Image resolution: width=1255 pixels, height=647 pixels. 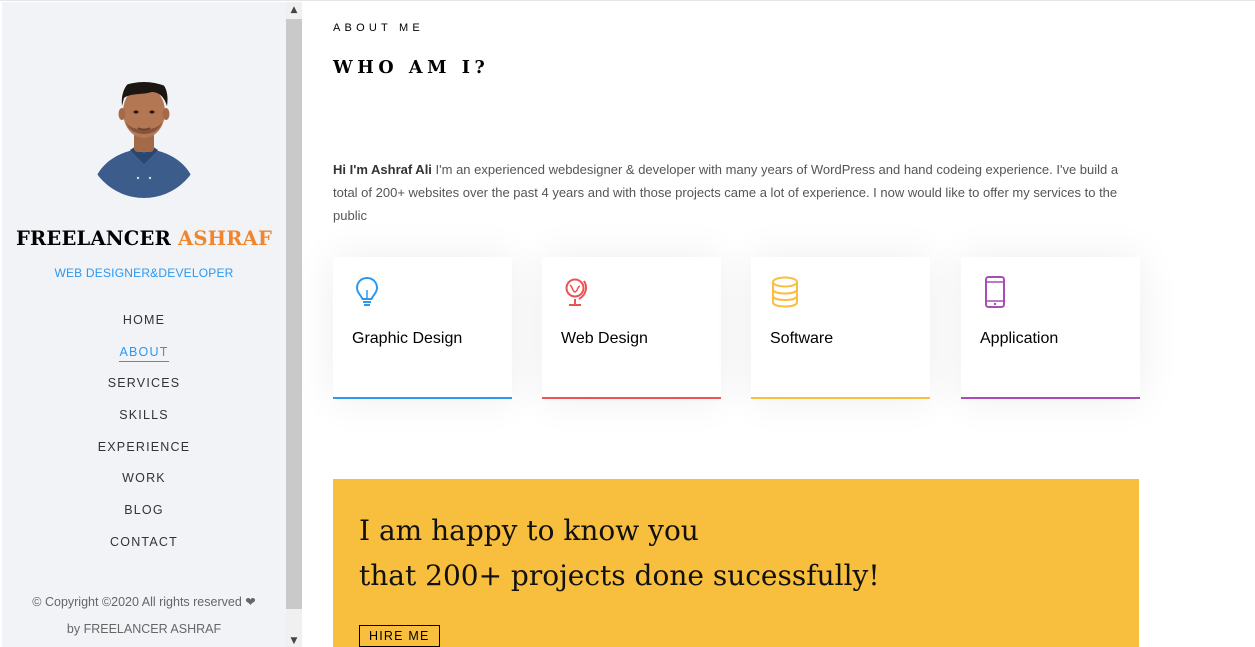 I want to click on nav-item-about: ABOUT, so click(x=144, y=357).